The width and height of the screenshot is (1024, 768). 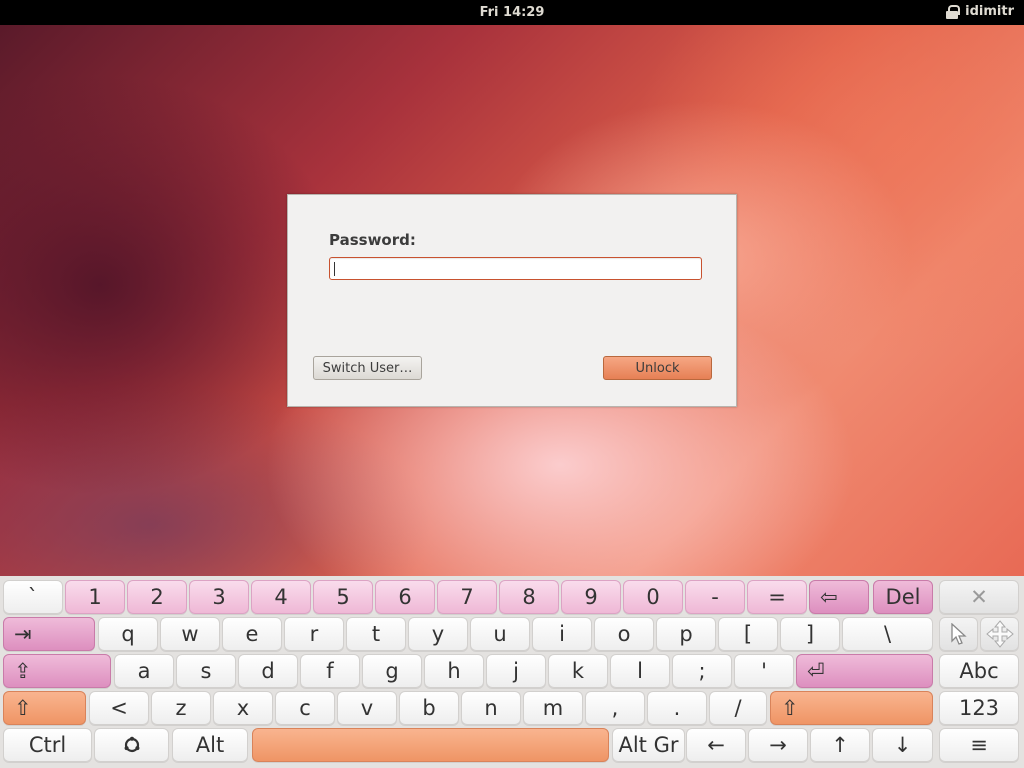 I want to click on key-comma: ,, so click(x=615, y=708).